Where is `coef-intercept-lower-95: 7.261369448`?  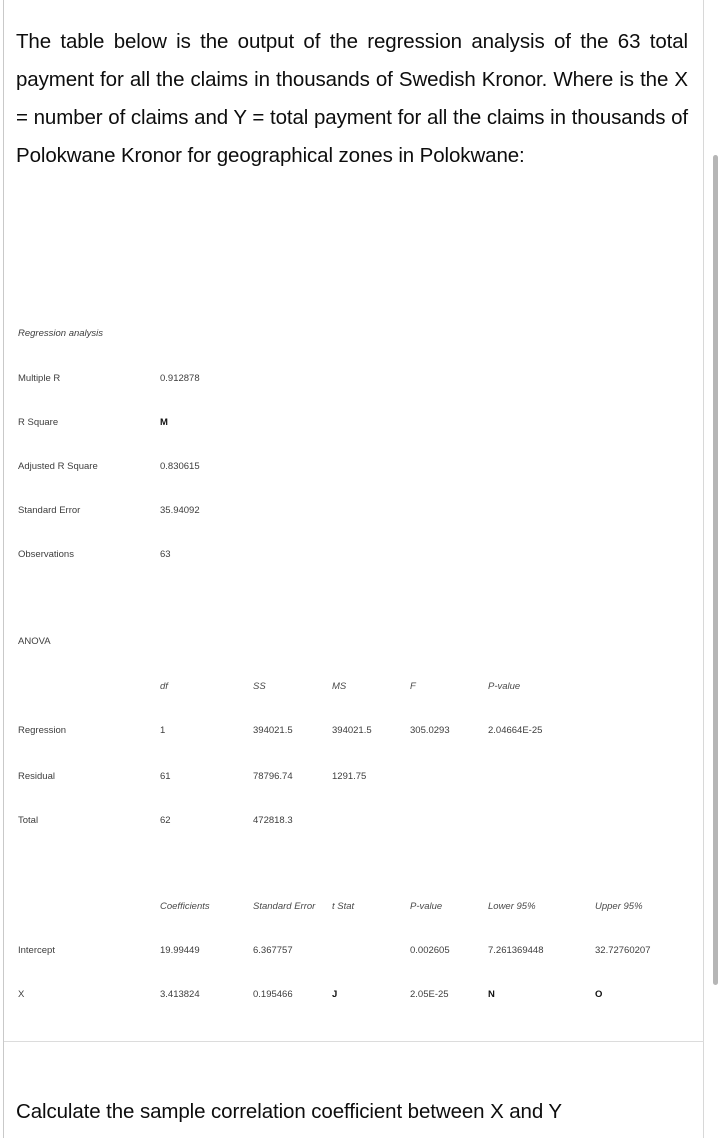 coef-intercept-lower-95: 7.261369448 is located at coordinates (516, 950).